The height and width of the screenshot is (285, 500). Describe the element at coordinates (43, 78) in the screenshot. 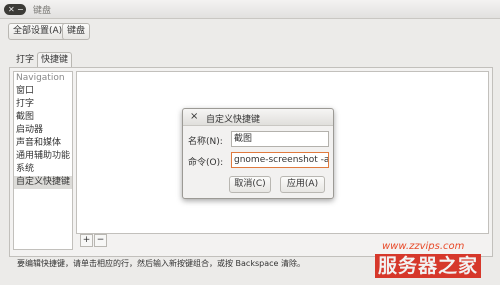

I see `sidebar-item-navigation: Navigation` at that location.